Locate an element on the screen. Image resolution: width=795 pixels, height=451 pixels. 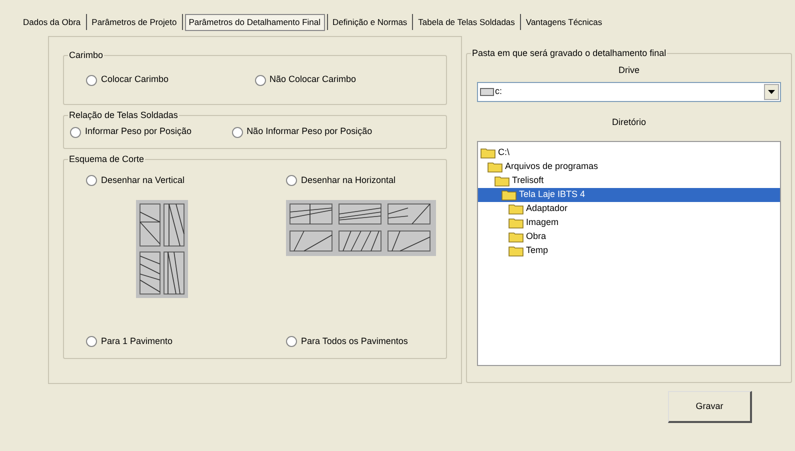
folder-item: Adaptador is located at coordinates (629, 209).